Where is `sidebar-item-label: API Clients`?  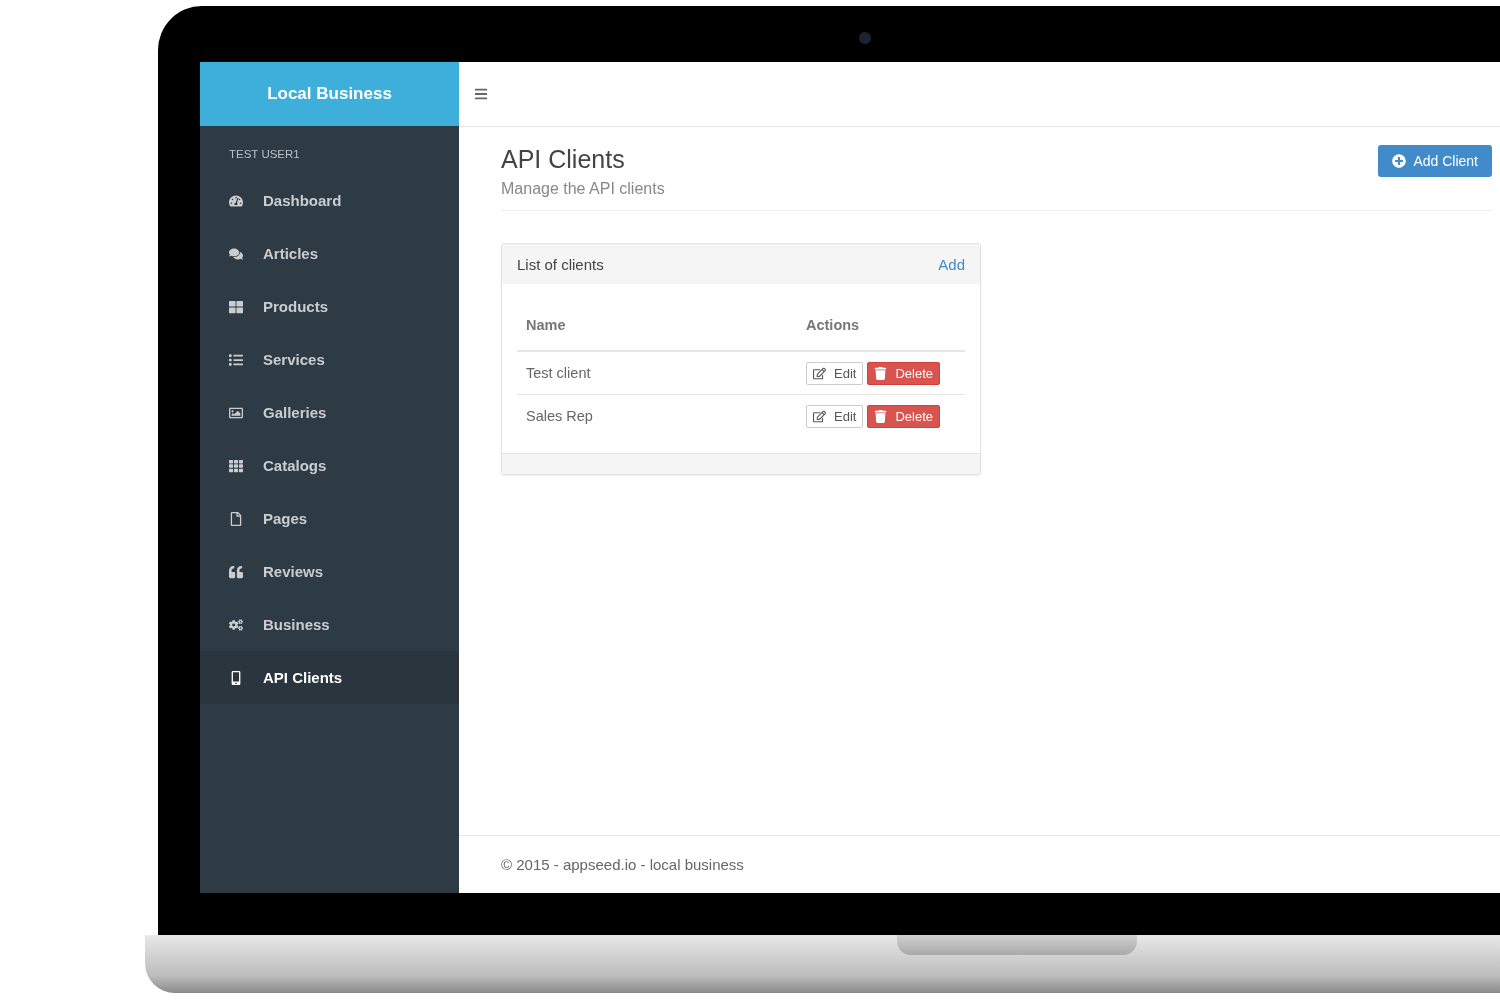 sidebar-item-label: API Clients is located at coordinates (303, 677).